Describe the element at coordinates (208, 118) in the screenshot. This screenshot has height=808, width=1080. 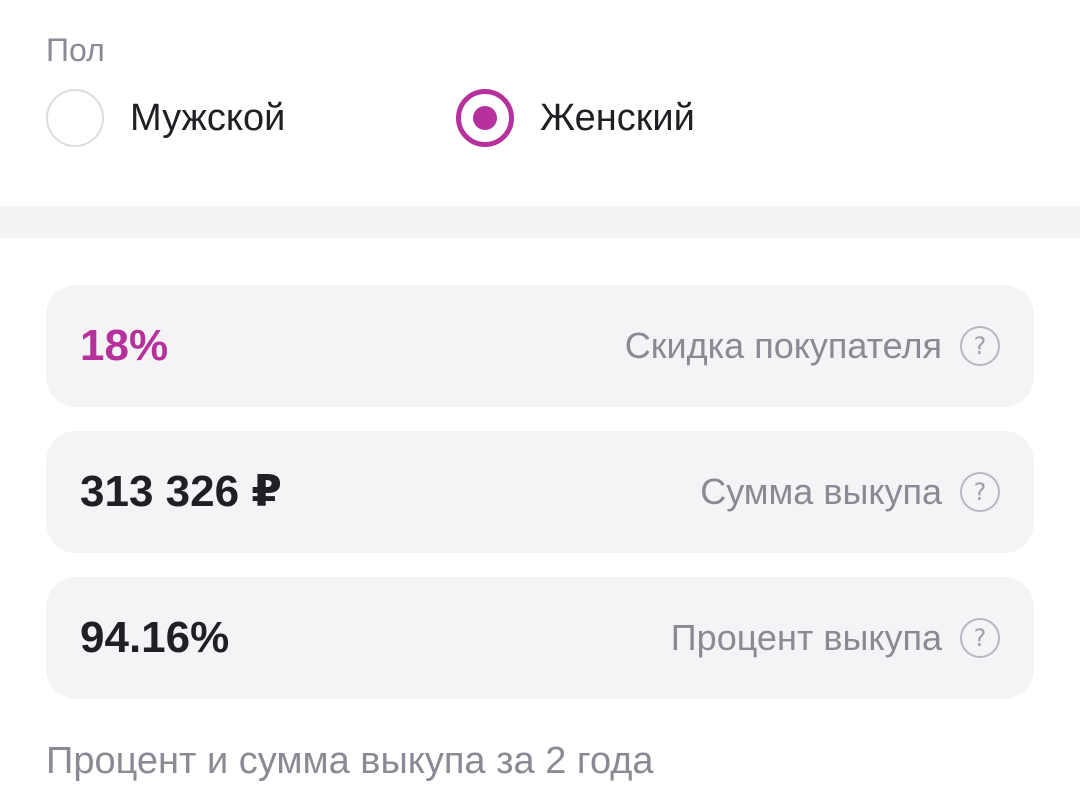
I see `gender-option-male-label: Мужской` at that location.